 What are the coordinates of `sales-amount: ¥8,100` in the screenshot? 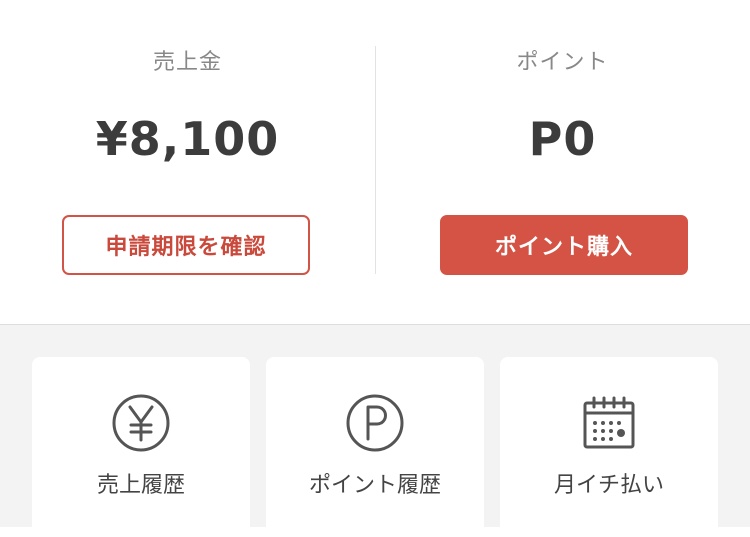 It's located at (187, 139).